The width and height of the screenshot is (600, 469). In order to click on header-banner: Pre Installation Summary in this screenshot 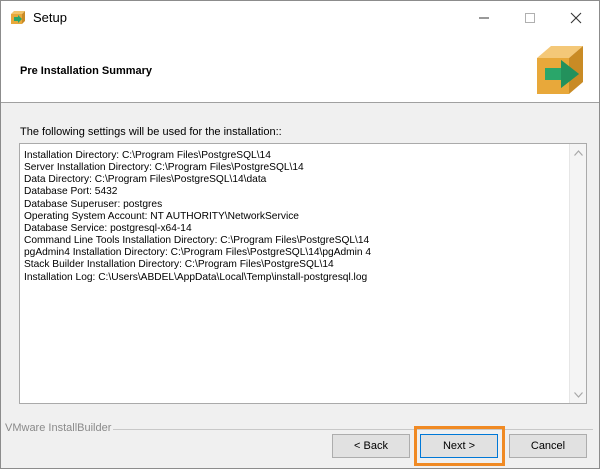, I will do `click(300, 69)`.